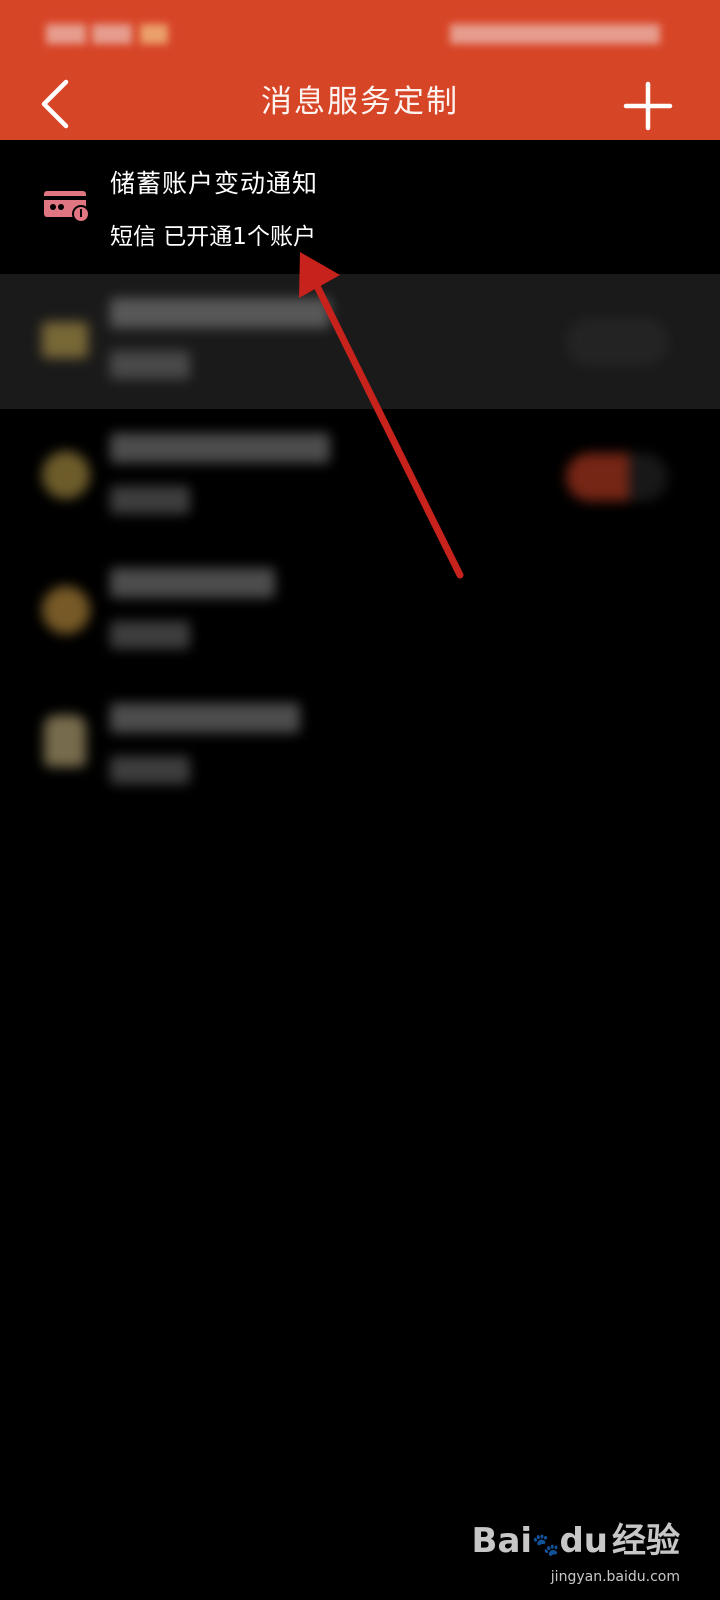  I want to click on eye-icon, so click(154, 34).